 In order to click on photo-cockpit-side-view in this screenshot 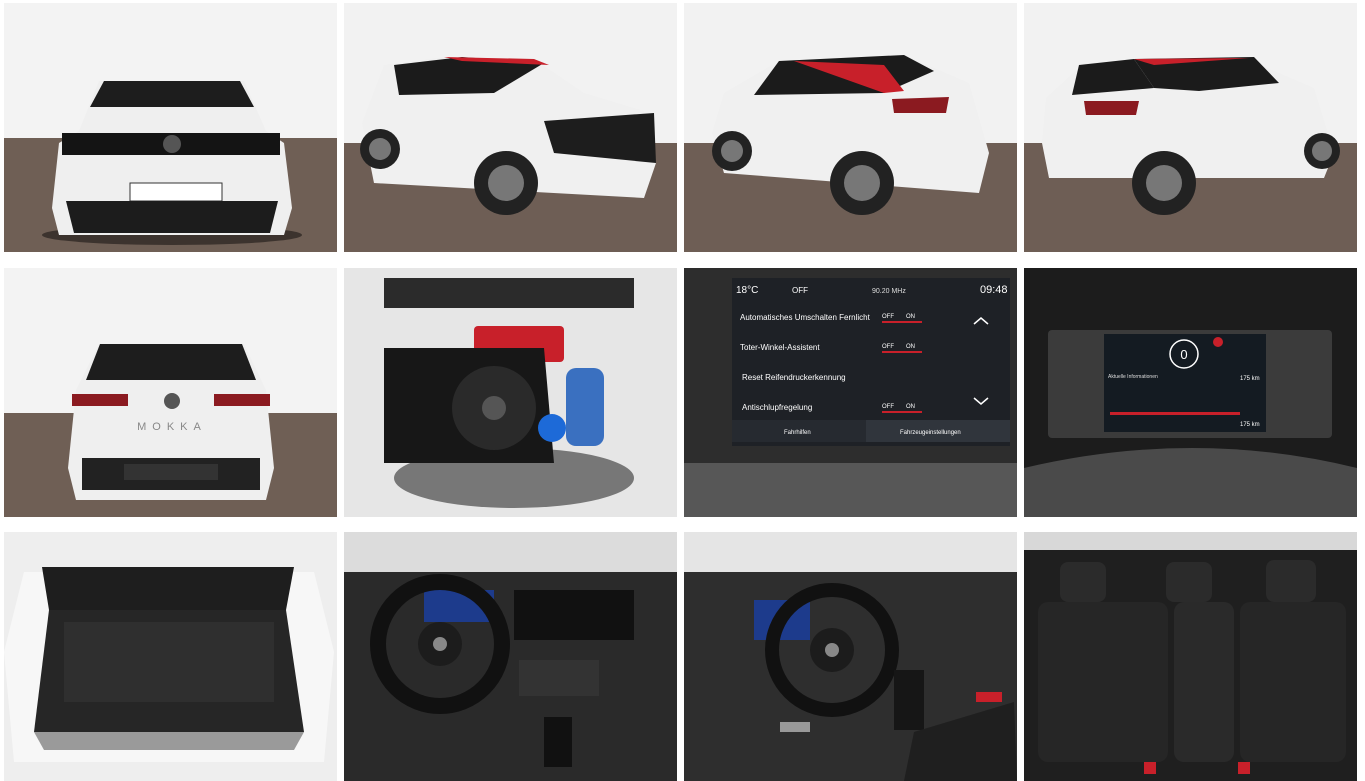, I will do `click(850, 656)`.